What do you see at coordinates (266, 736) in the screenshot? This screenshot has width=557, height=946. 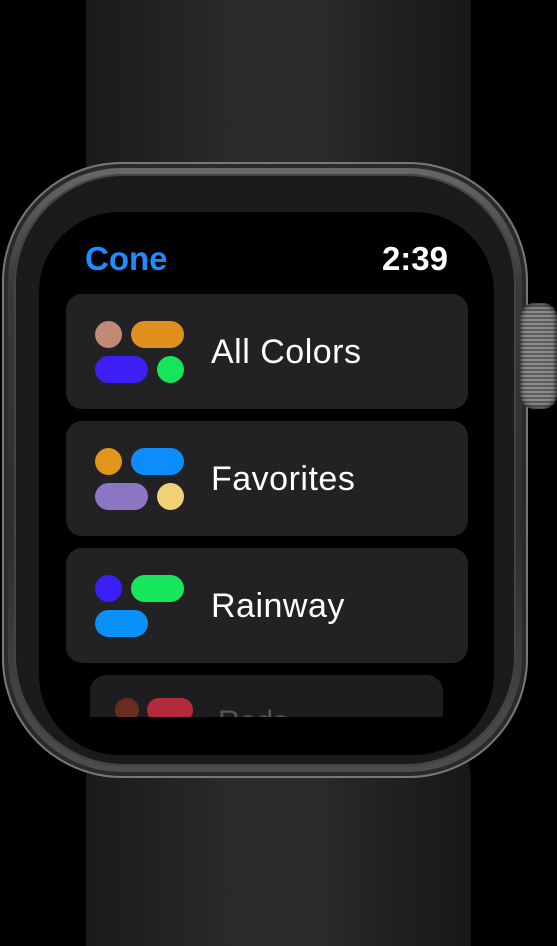 I see `screen-bottom-mask` at bounding box center [266, 736].